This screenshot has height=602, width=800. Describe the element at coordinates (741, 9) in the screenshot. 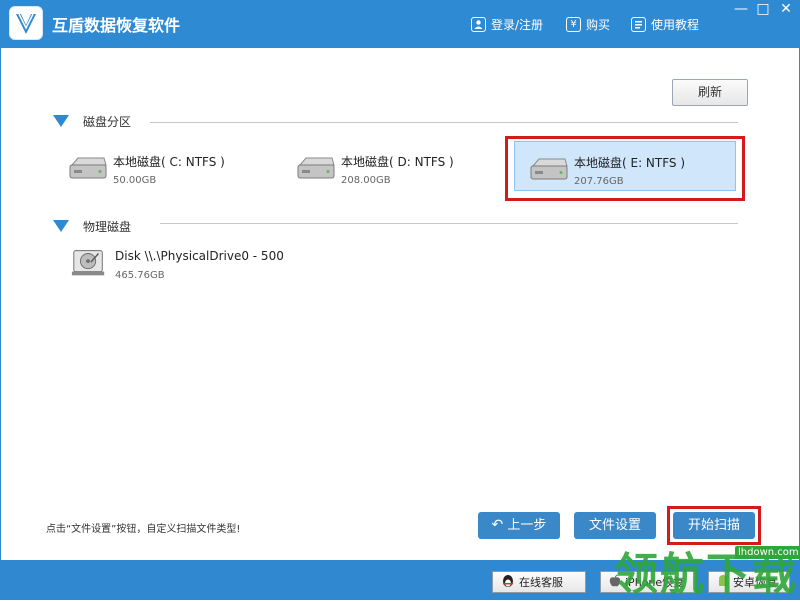

I see `minimize-button: —` at that location.